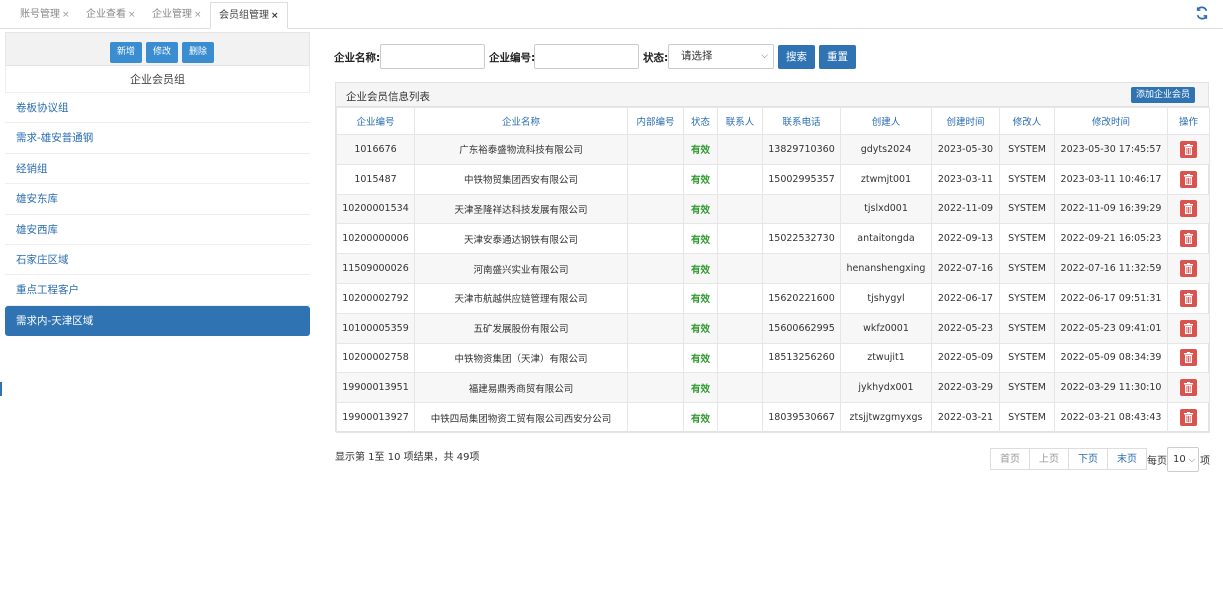 Image resolution: width=1223 pixels, height=589 pixels. What do you see at coordinates (656, 58) in the screenshot?
I see `status-label: 状态:` at bounding box center [656, 58].